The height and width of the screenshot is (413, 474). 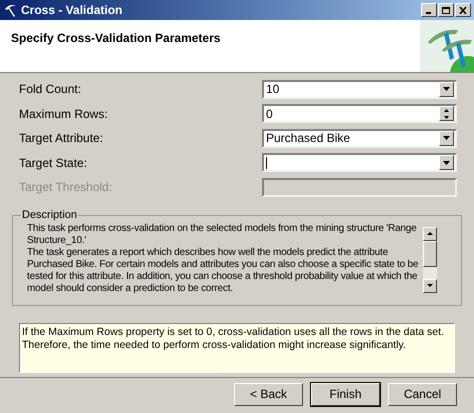 What do you see at coordinates (53, 163) in the screenshot?
I see `field-label: Target State:` at bounding box center [53, 163].